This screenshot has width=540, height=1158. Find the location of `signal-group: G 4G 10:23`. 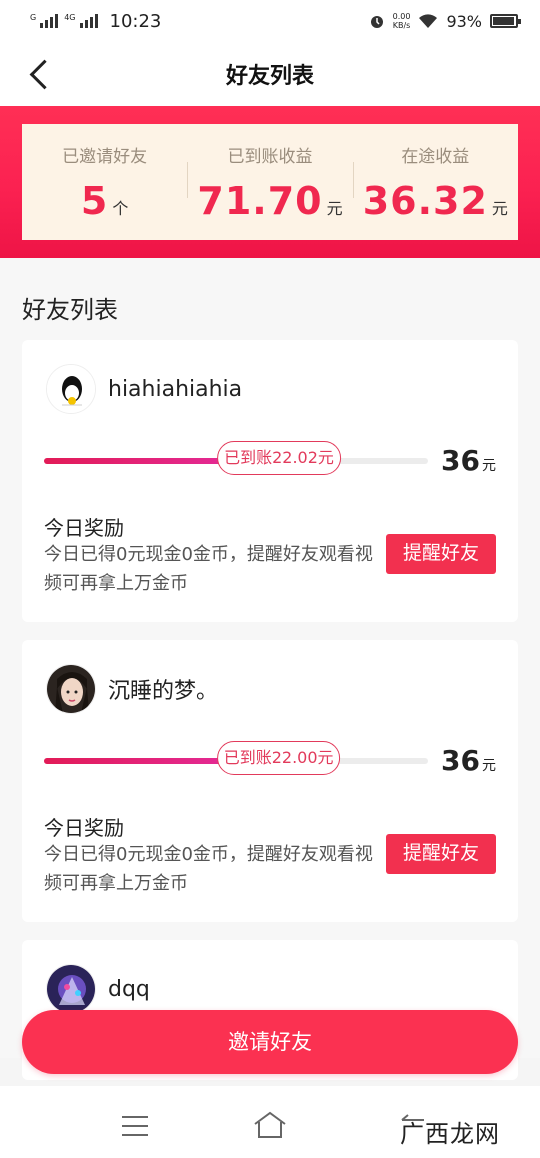

signal-group: G 4G 10:23 is located at coordinates (95, 21).